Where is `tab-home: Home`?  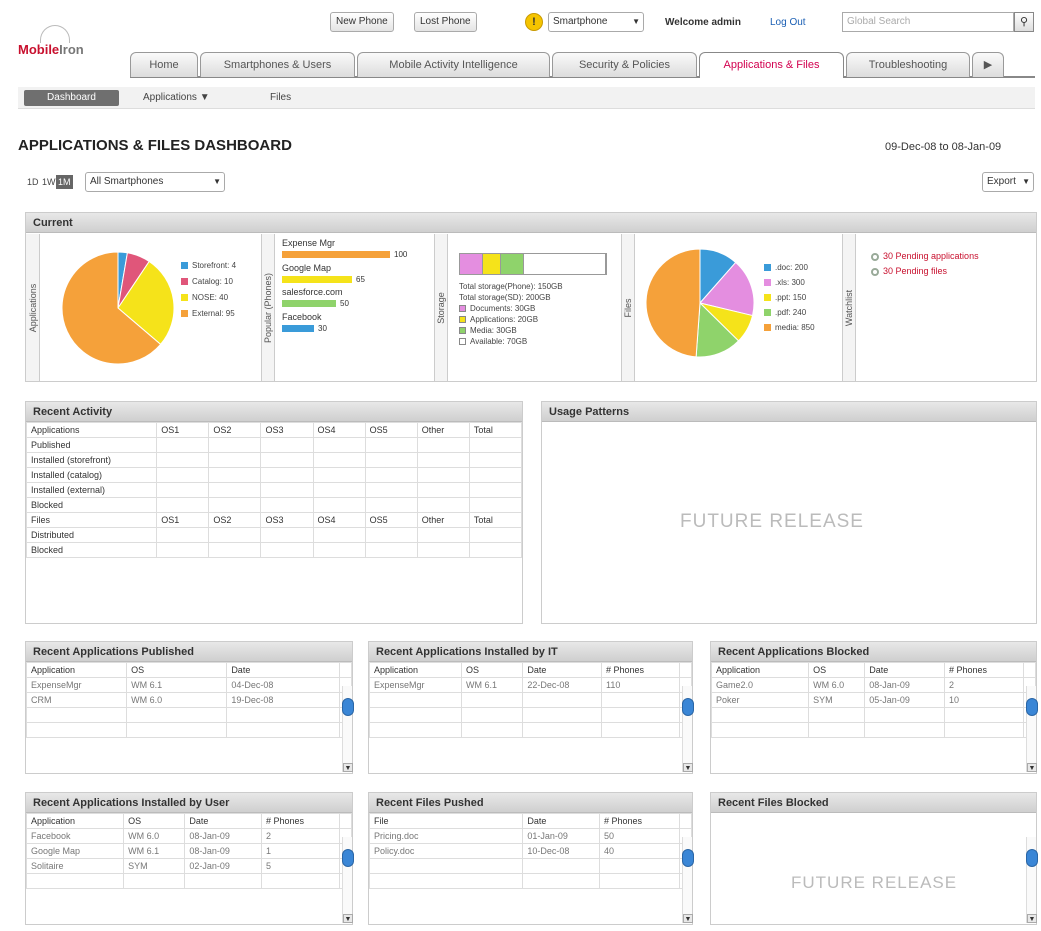
tab-home: Home is located at coordinates (164, 64).